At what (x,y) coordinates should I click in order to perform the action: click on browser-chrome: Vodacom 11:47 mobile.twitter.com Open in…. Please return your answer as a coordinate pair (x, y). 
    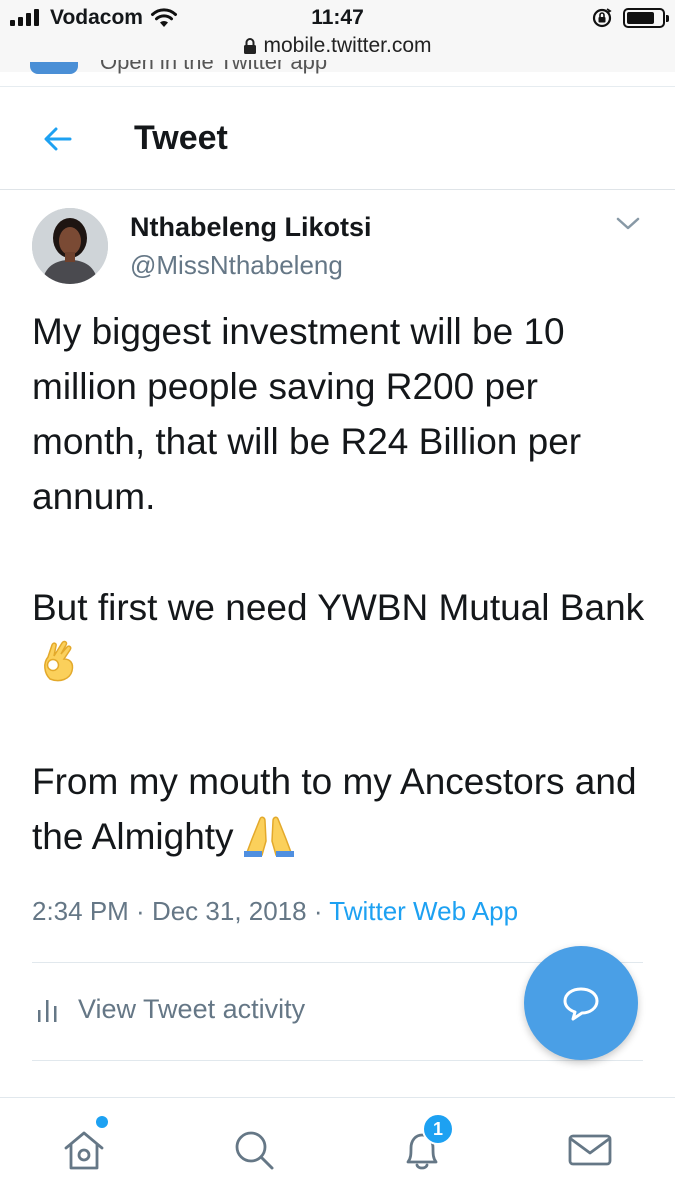
    Looking at the image, I should click on (337, 37).